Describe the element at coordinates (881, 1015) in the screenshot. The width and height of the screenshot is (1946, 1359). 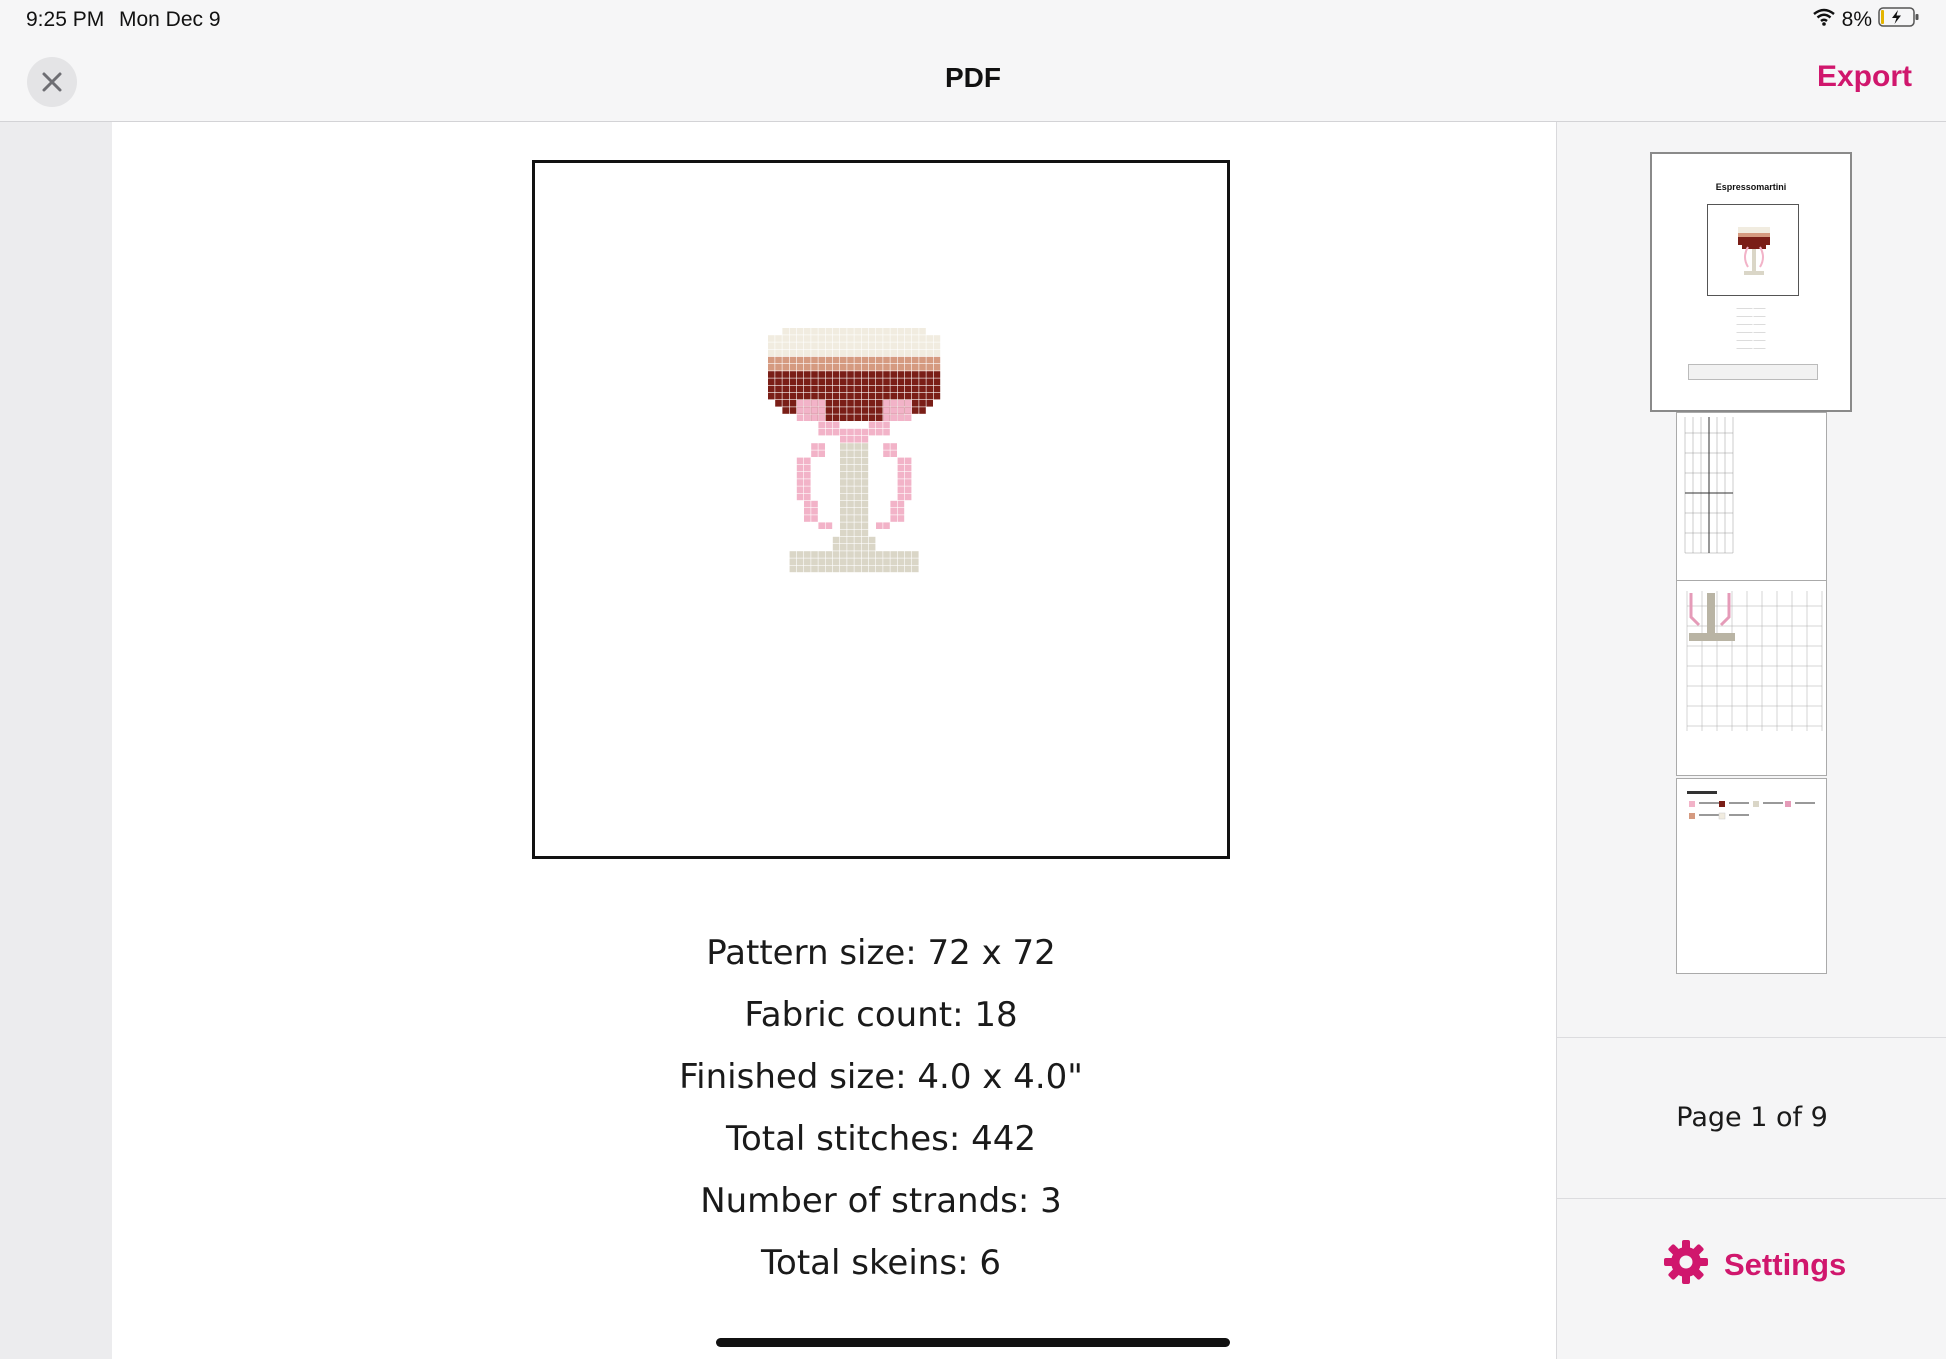
I see `spec-fabric-count: Fabric count: 18` at that location.